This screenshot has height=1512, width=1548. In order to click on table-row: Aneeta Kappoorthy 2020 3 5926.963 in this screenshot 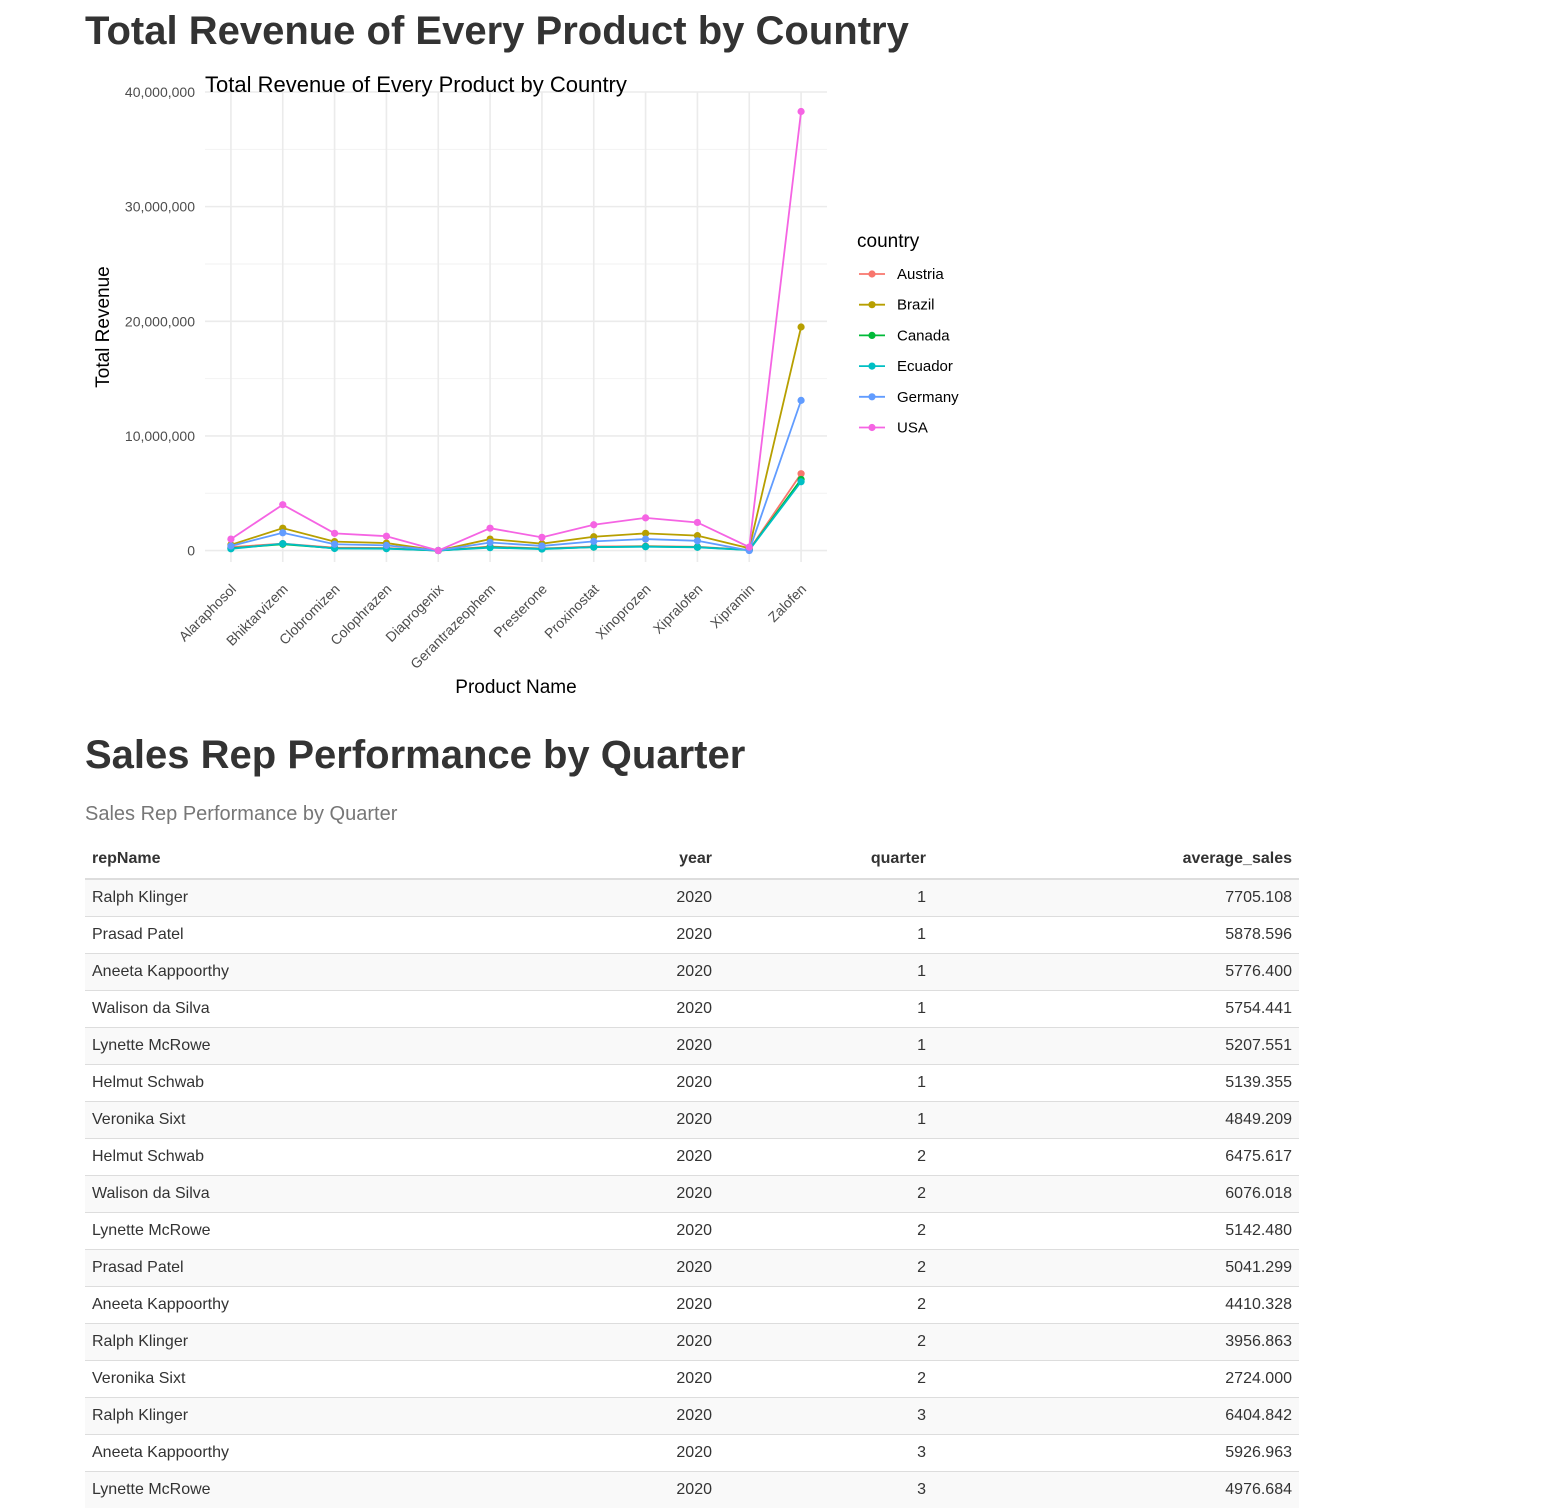, I will do `click(692, 1453)`.